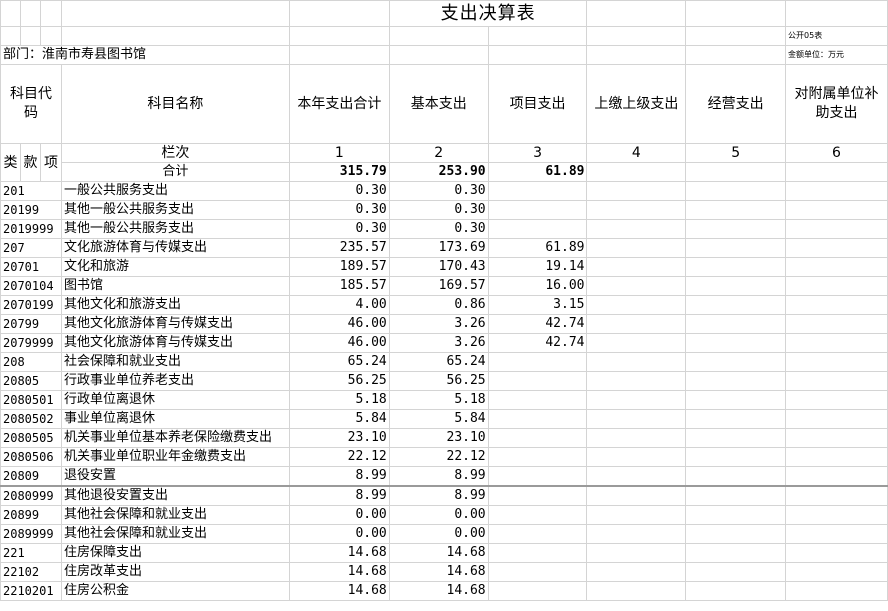 Image resolution: width=888 pixels, height=611 pixels. What do you see at coordinates (444, 515) in the screenshot?
I see `table-row: 20899 其他社会保障和就业支出 0.00 0.00` at bounding box center [444, 515].